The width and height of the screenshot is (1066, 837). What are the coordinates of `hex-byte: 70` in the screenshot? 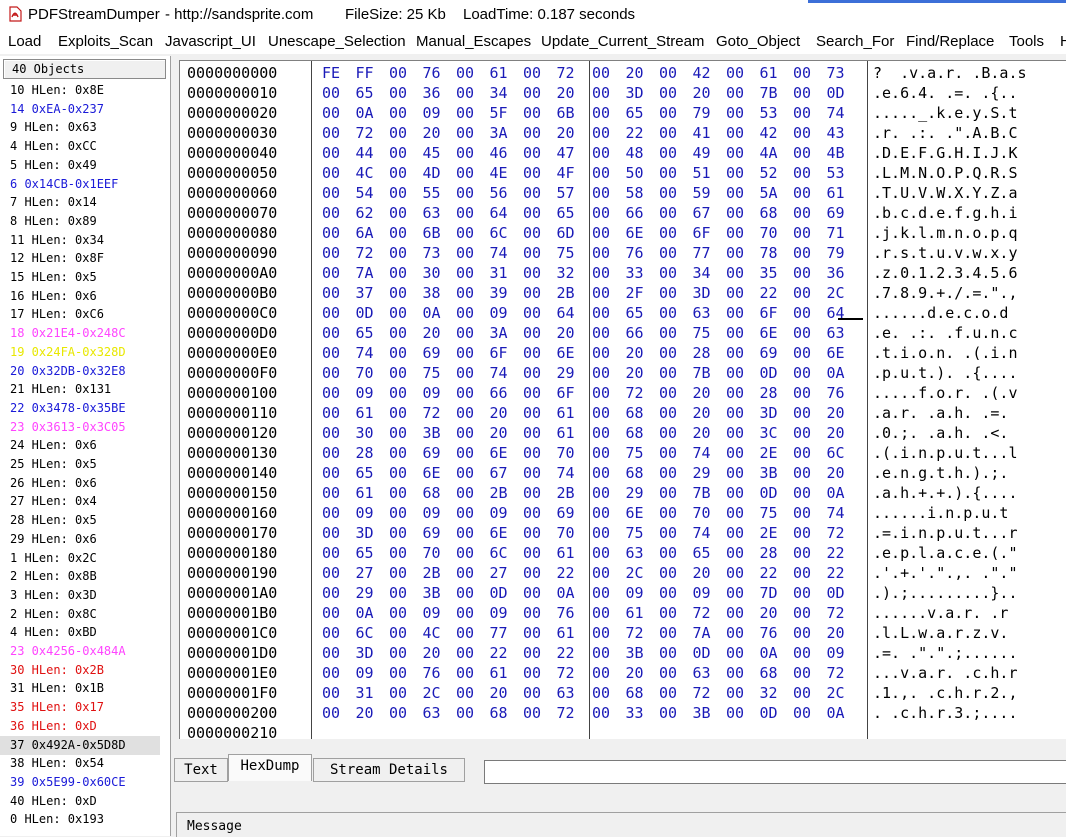 It's located at (566, 453).